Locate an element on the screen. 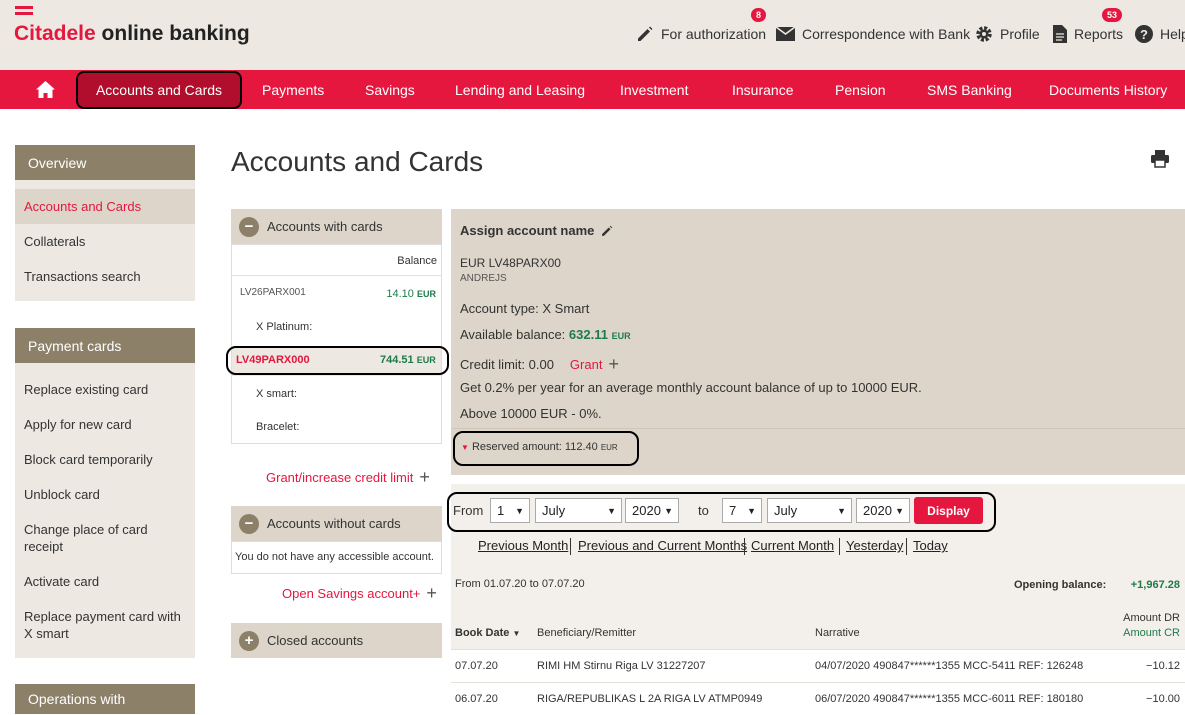 This screenshot has height=715, width=1185. sidebar-item-replace-existing-card: Replace existing card is located at coordinates (106, 389).